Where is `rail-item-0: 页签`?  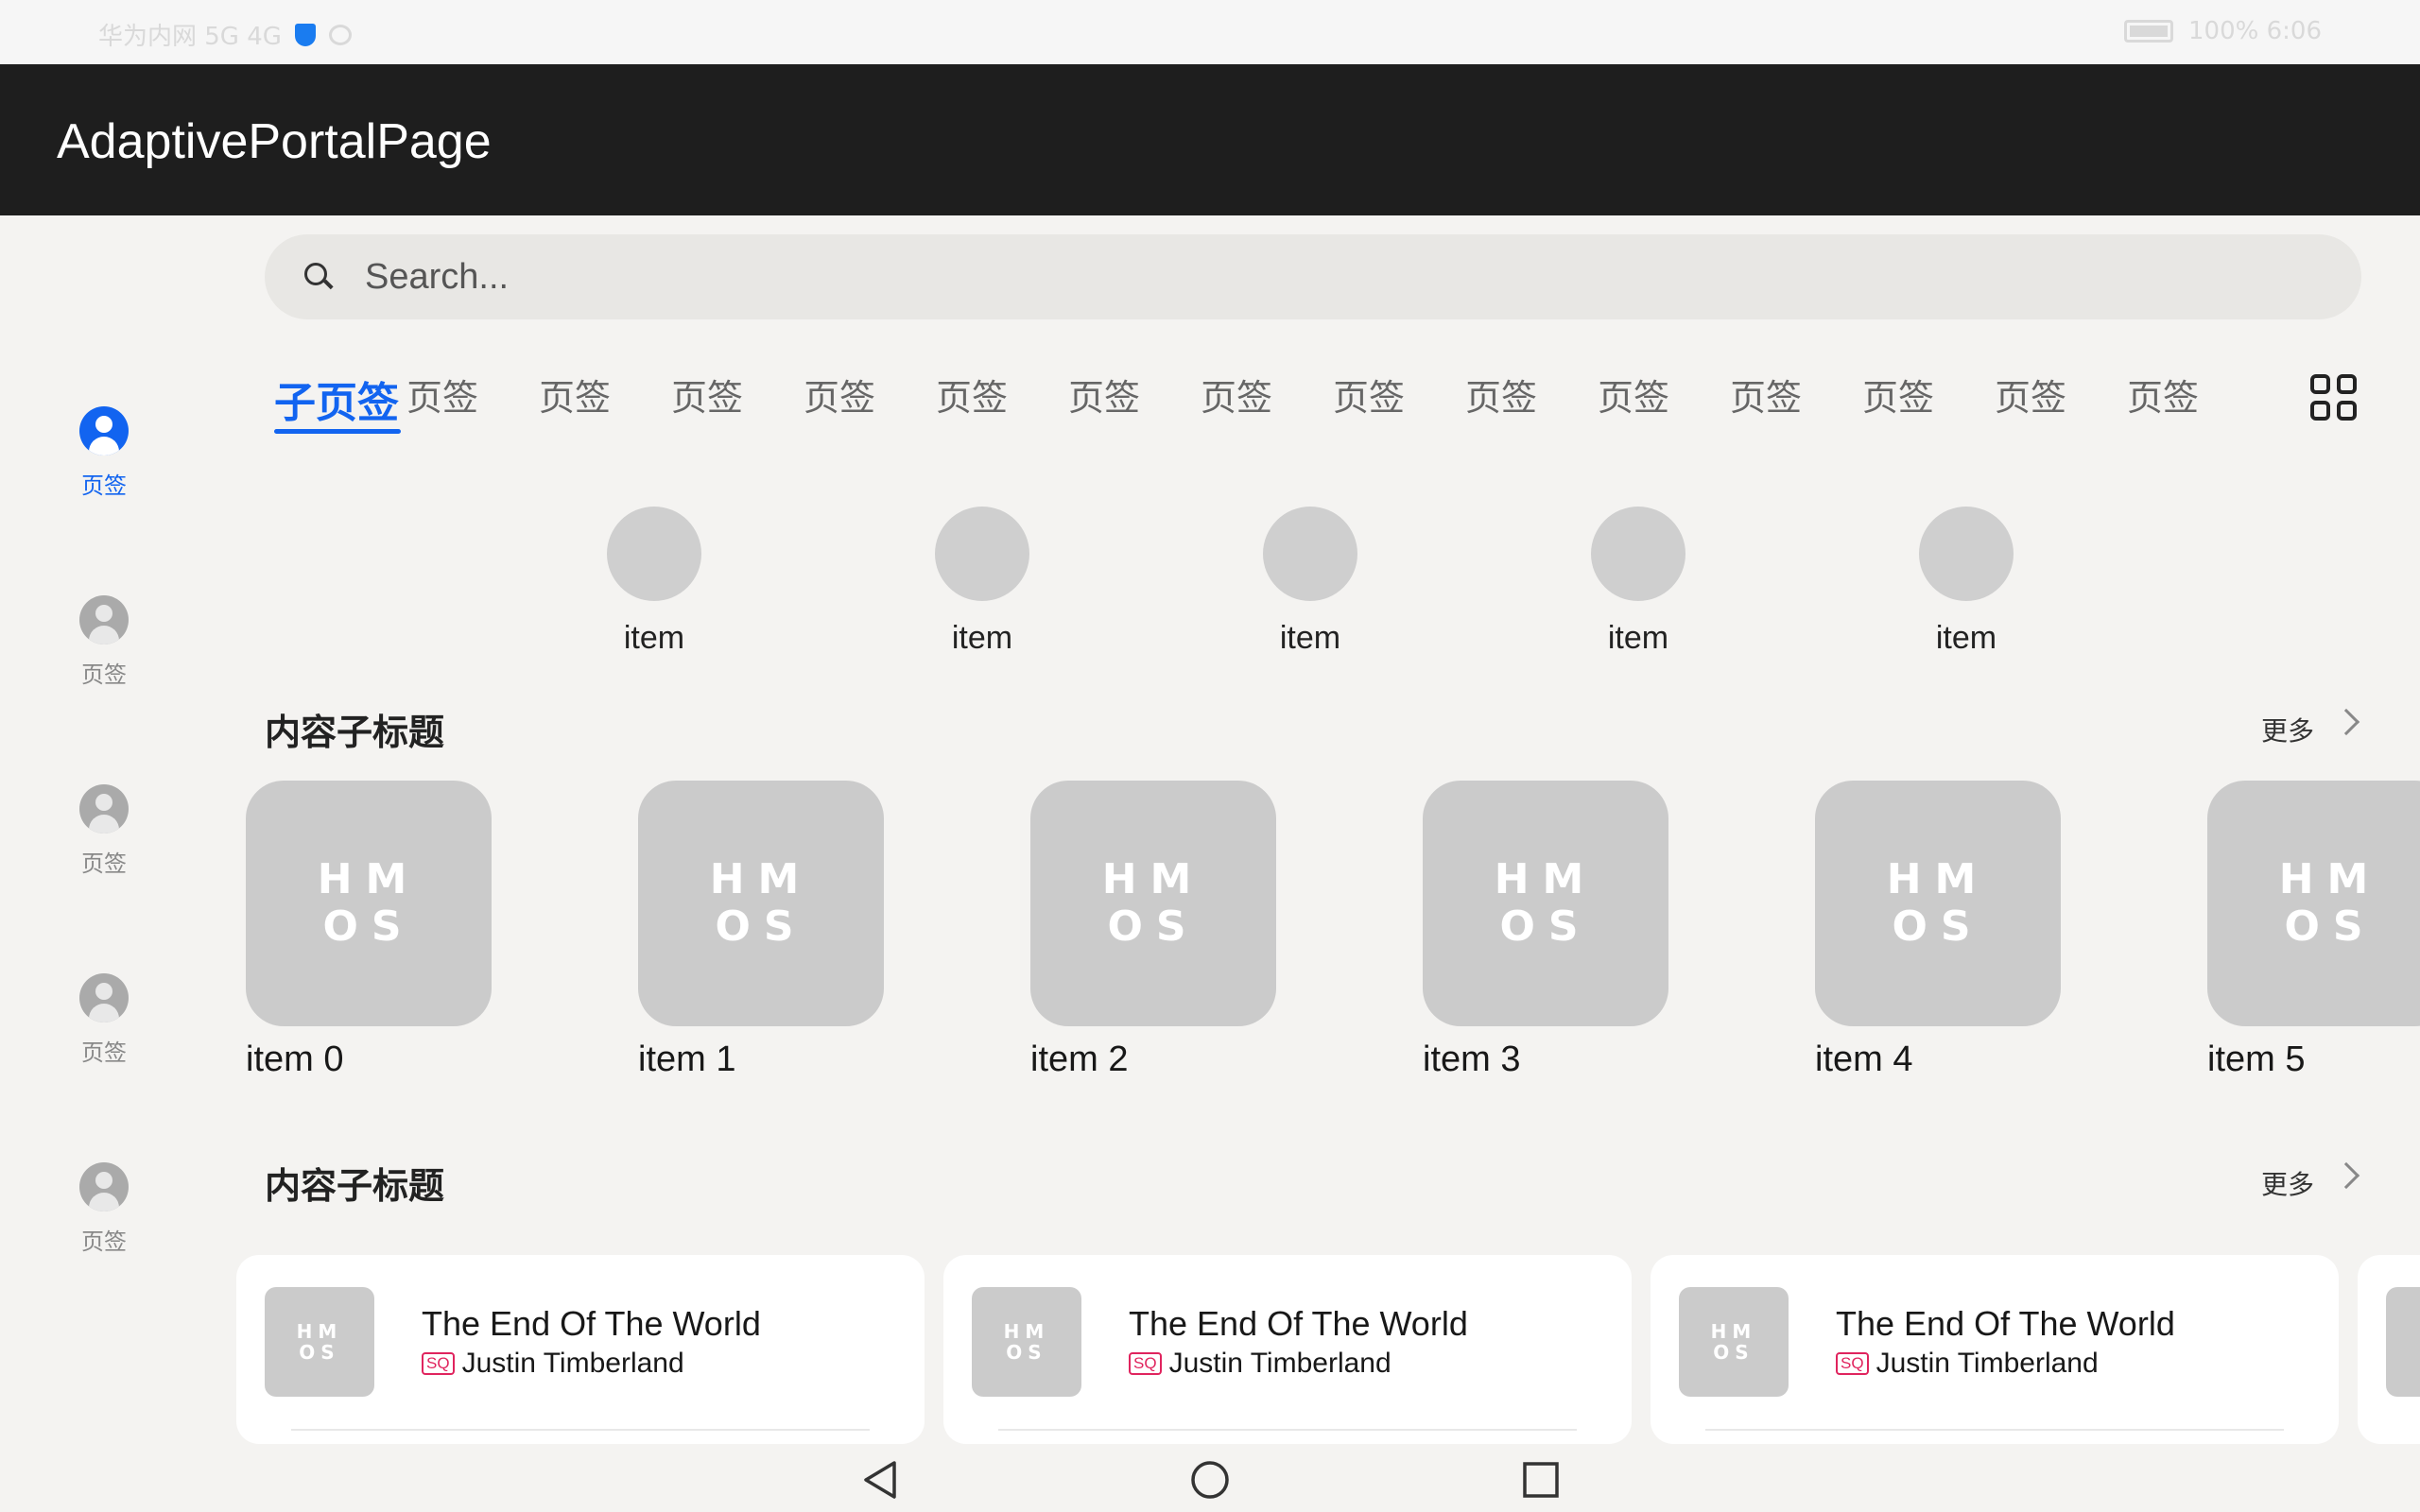
rail-item-0: 页签 is located at coordinates (104, 463).